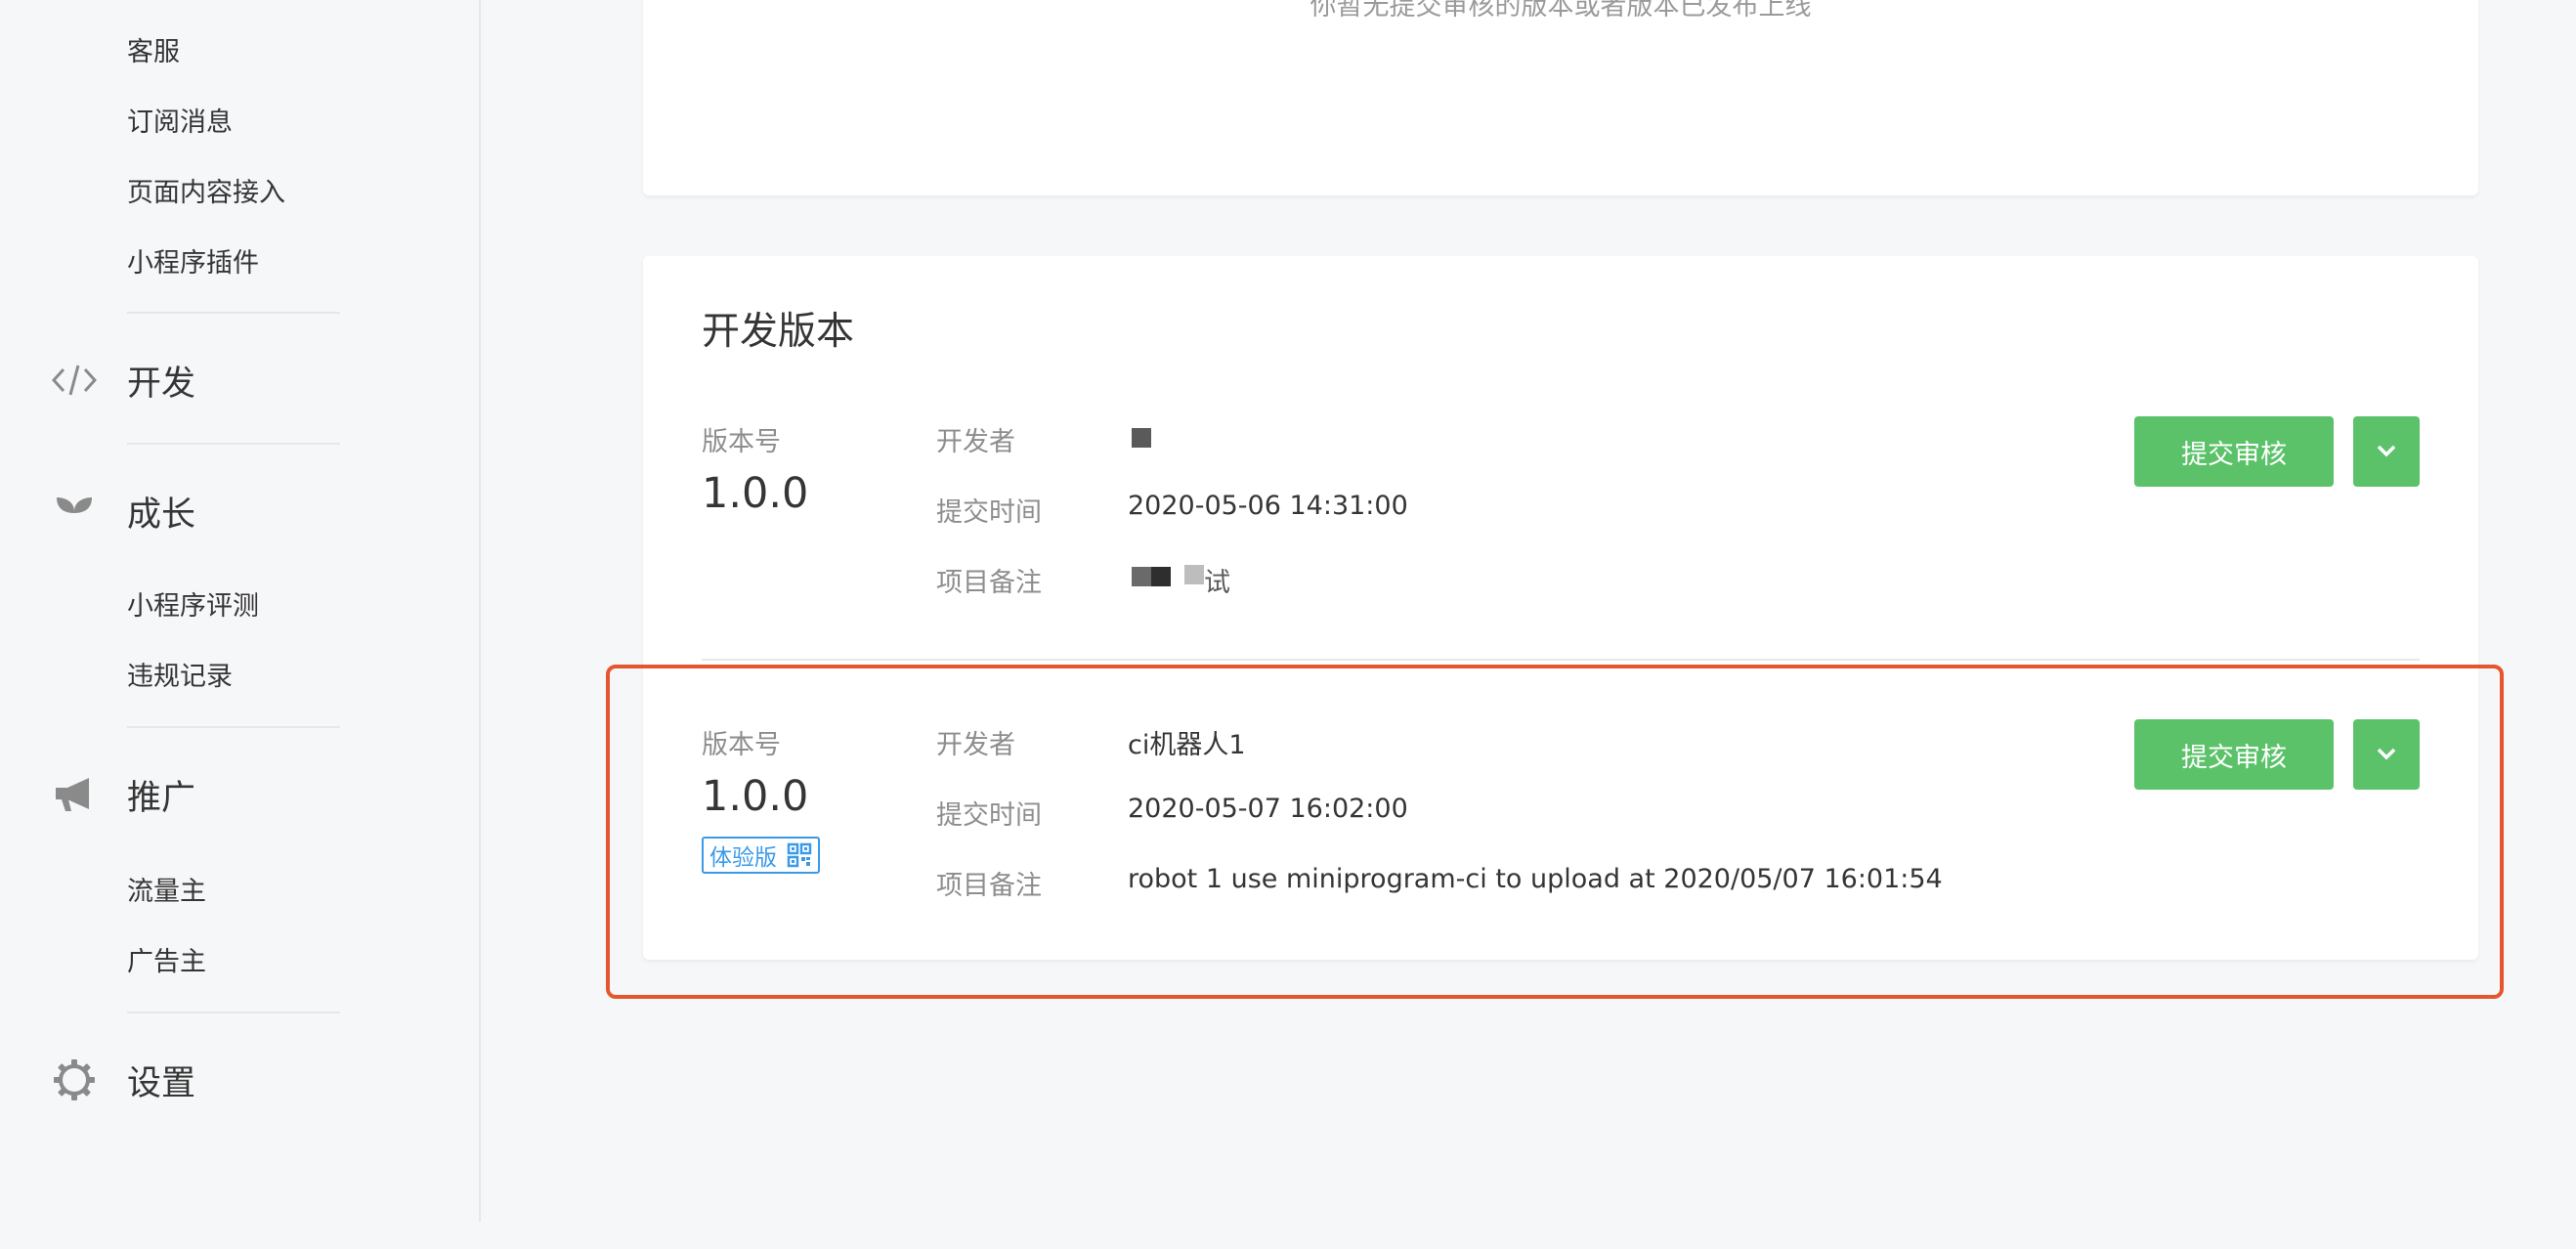 Image resolution: width=2576 pixels, height=1249 pixels. I want to click on sprout-icon, so click(75, 511).